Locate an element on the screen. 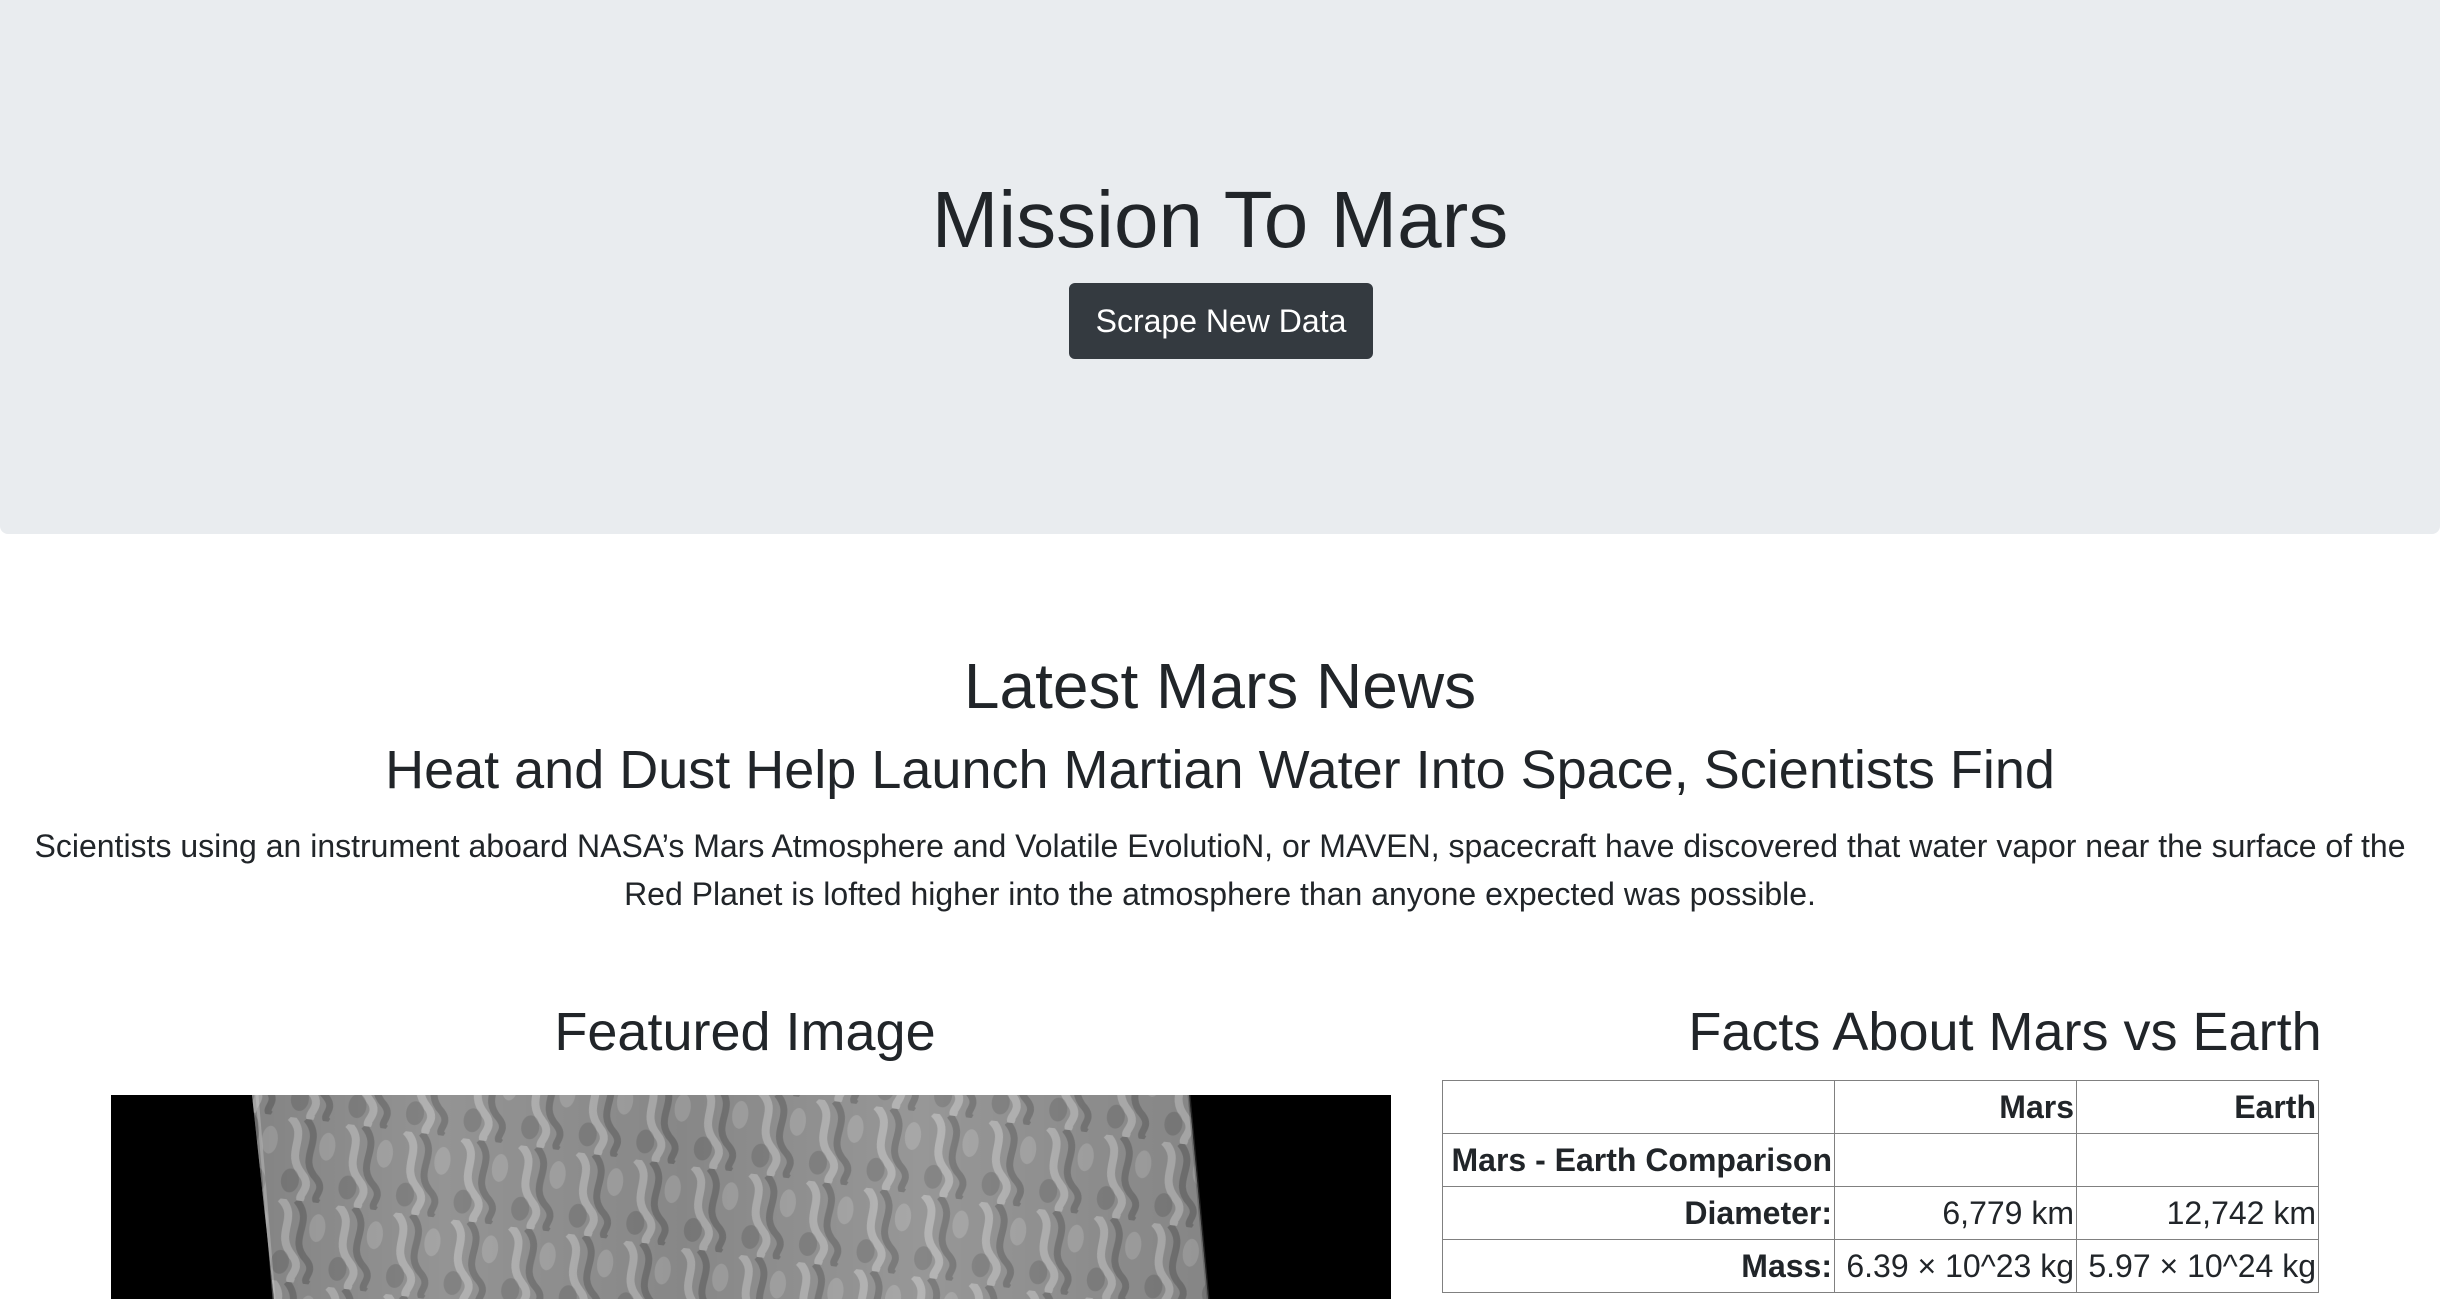 Image resolution: width=2440 pixels, height=1299 pixels. table-row-label: Diameter: is located at coordinates (1638, 1213).